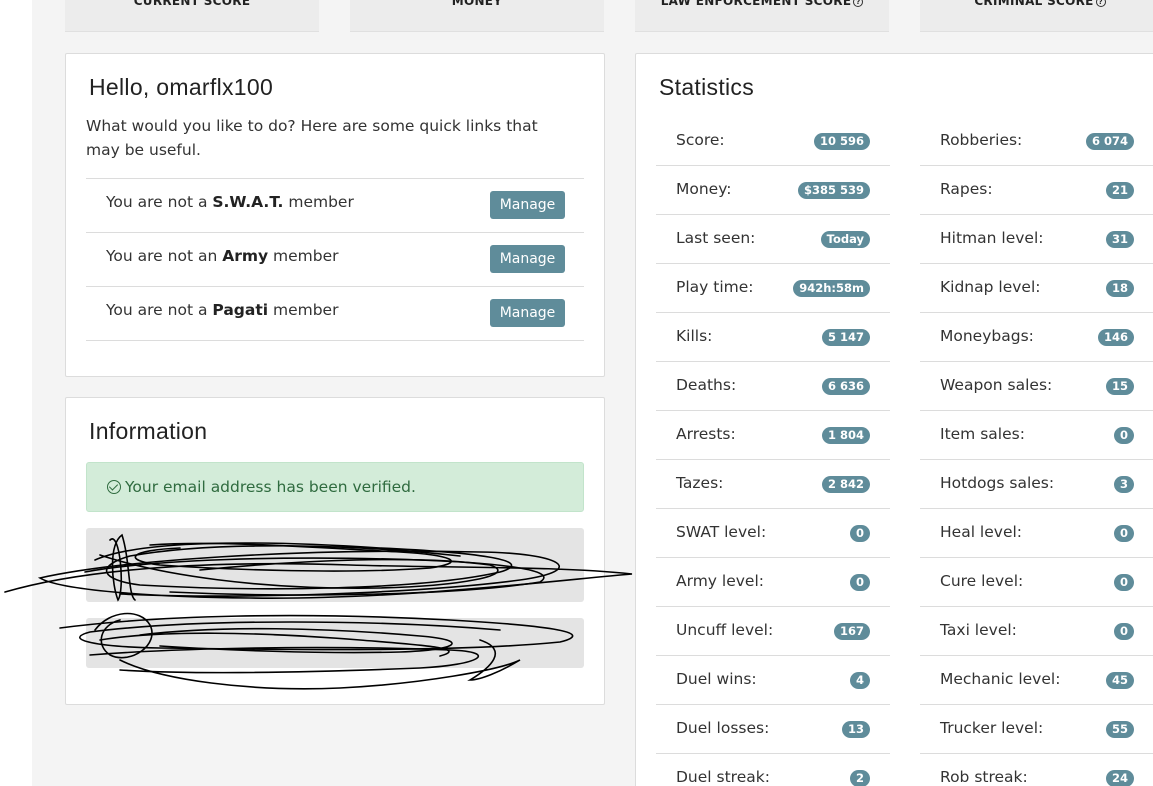  Describe the element at coordinates (1036, 582) in the screenshot. I see `stat-row: Cure level: 0` at that location.